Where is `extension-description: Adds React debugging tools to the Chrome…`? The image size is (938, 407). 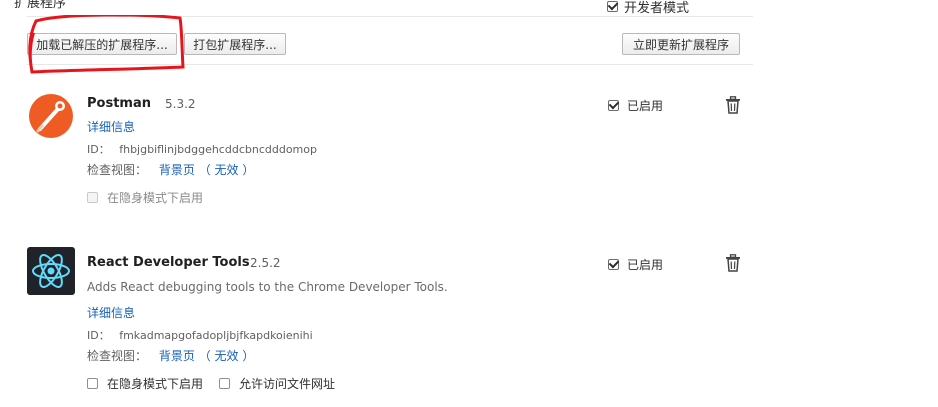
extension-description: Adds React debugging tools to the Chrome… is located at coordinates (267, 287).